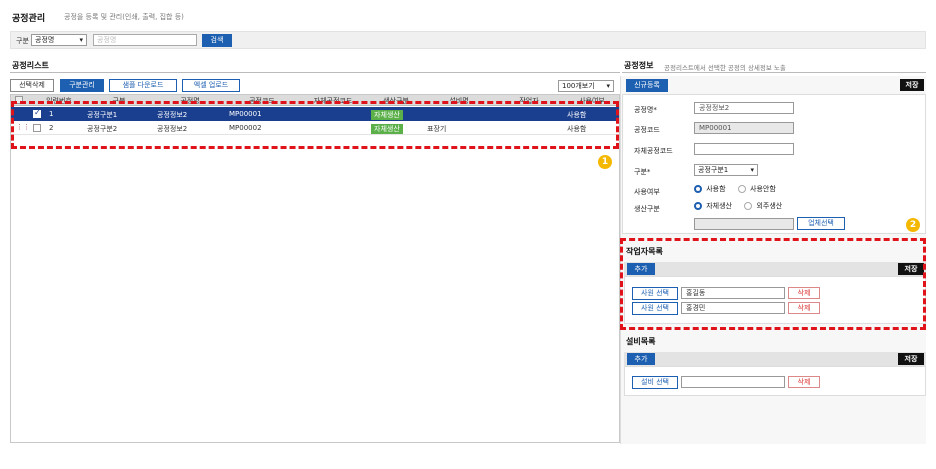  What do you see at coordinates (22, 41) in the screenshot?
I see `filter-label: 구분` at bounding box center [22, 41].